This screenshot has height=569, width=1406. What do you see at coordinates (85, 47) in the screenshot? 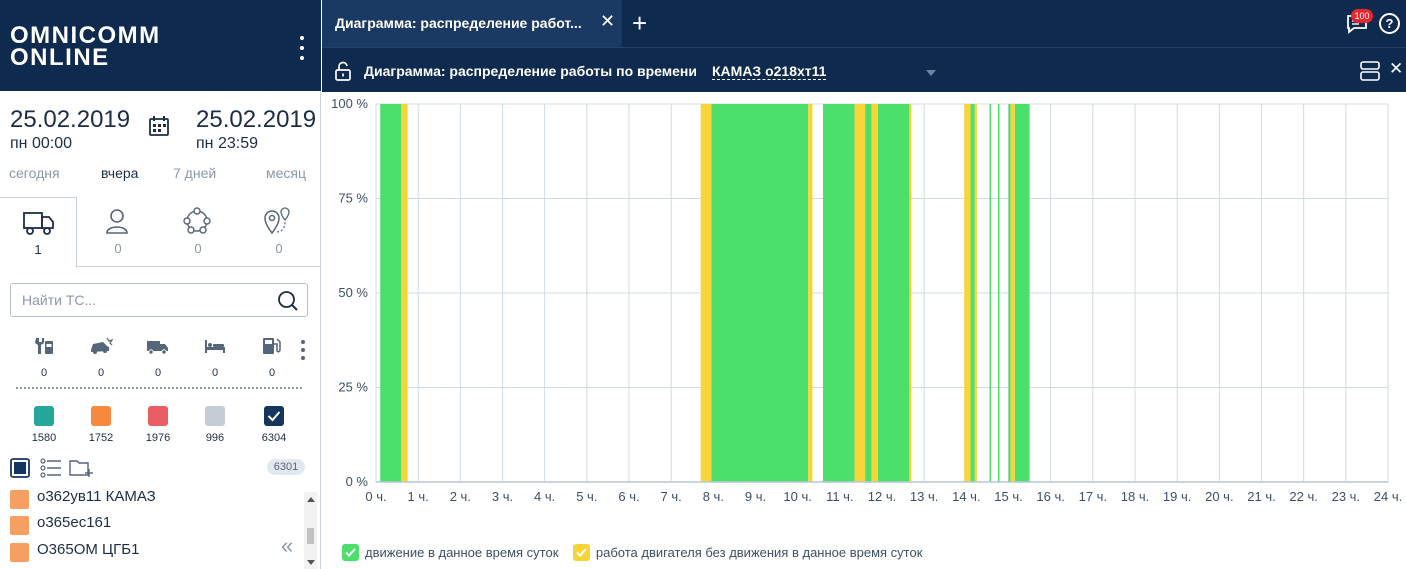
I see `brand-logo: OMNICOMM ONLINE` at bounding box center [85, 47].